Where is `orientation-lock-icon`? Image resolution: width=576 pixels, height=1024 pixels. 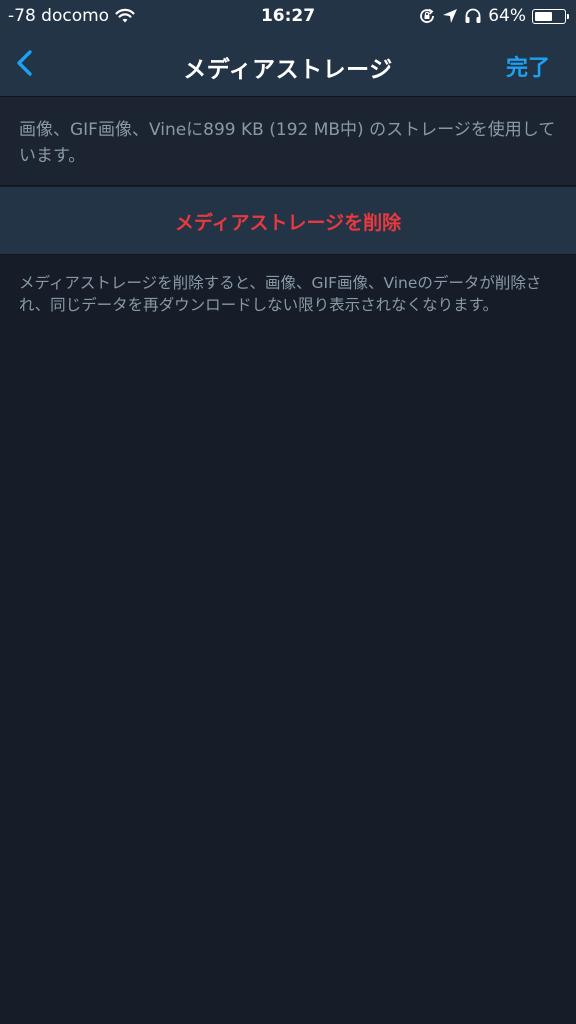
orientation-lock-icon is located at coordinates (427, 16).